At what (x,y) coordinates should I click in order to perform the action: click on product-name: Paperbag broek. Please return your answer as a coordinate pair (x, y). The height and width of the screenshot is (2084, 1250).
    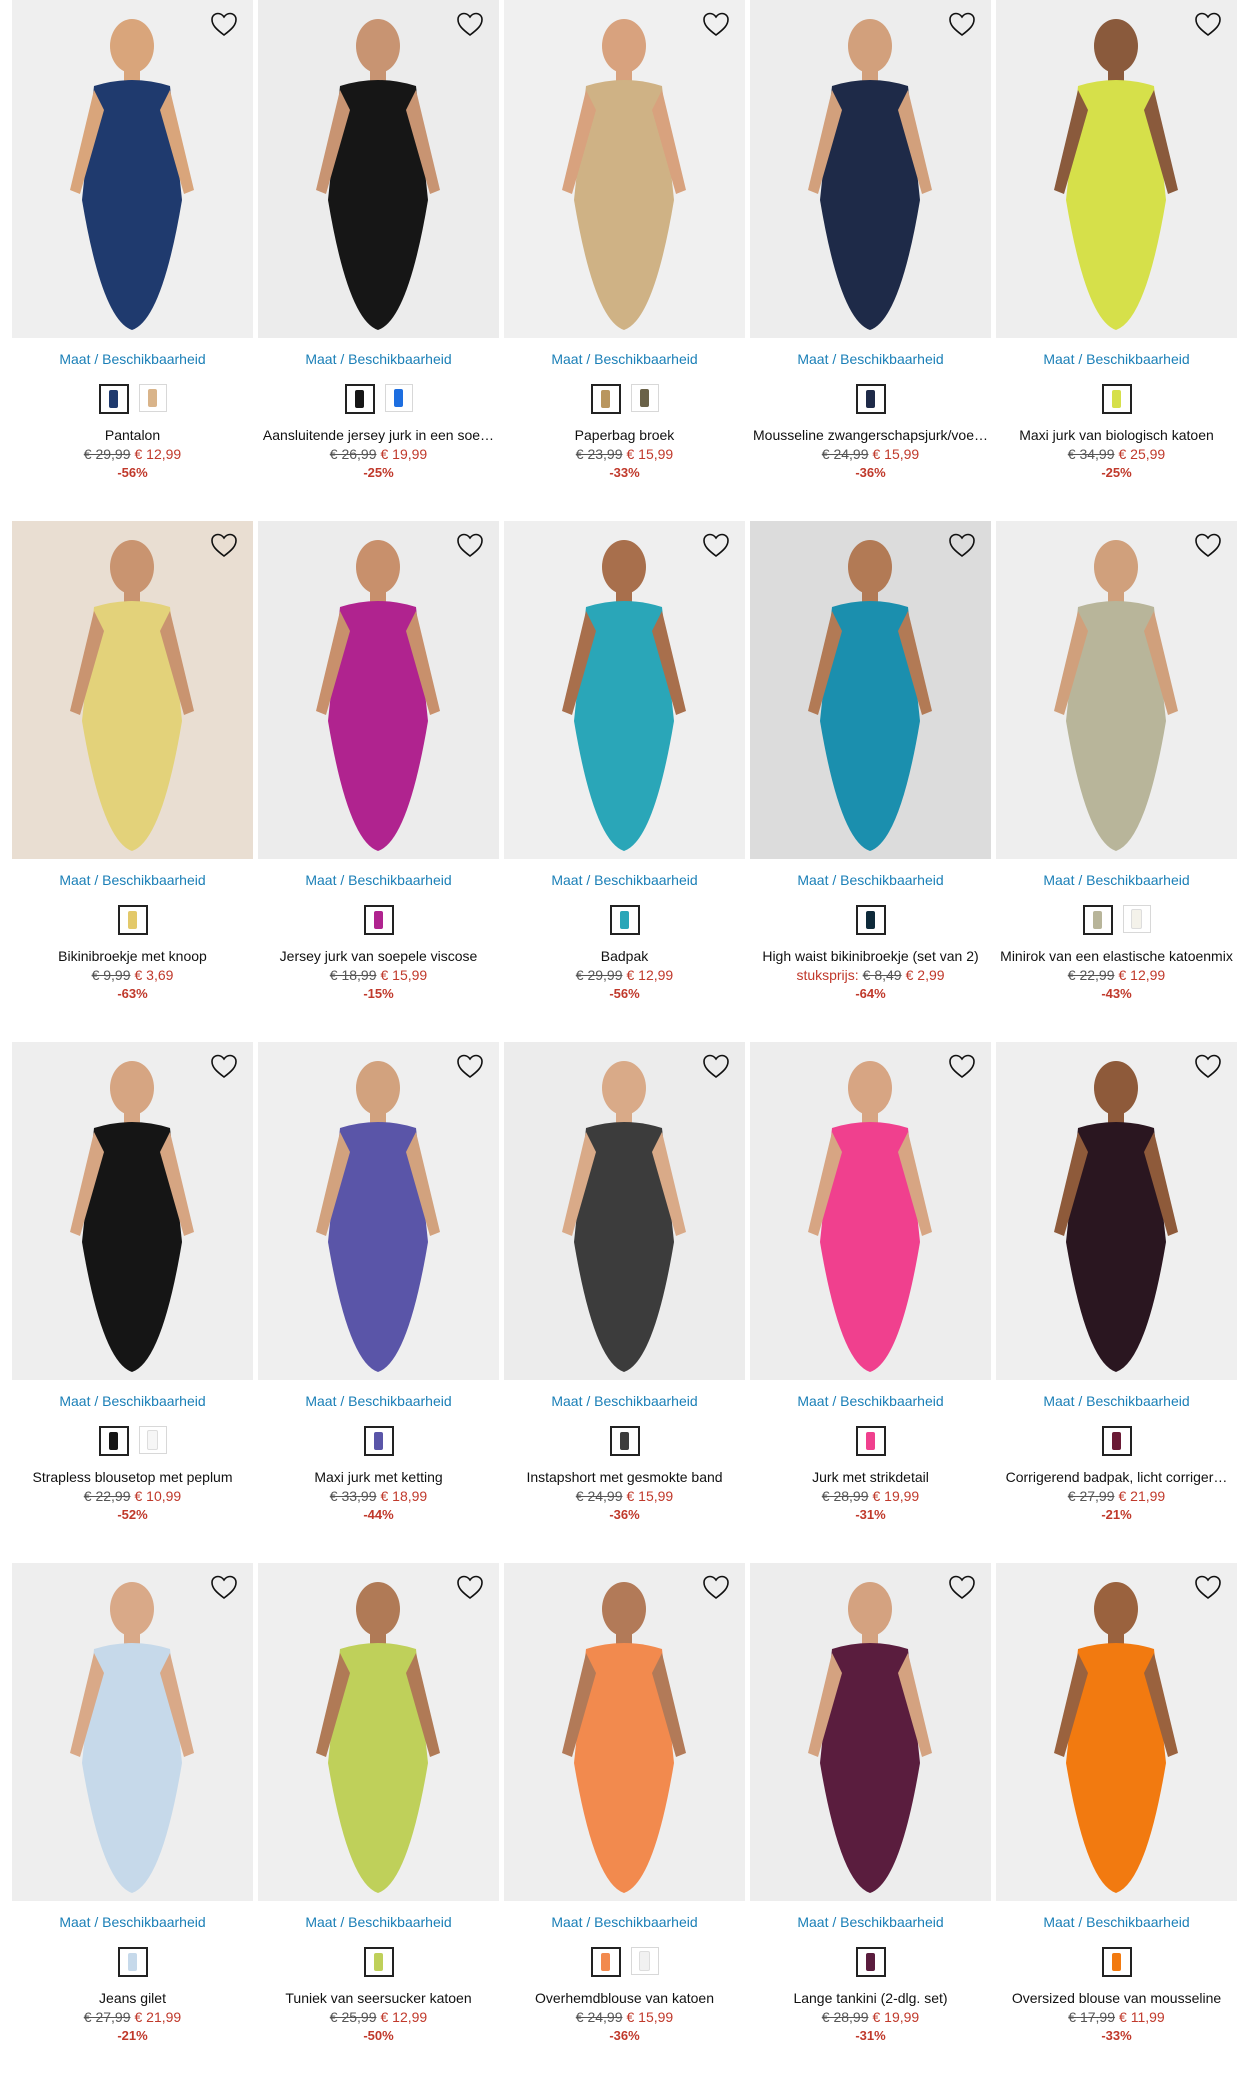
    Looking at the image, I should click on (624, 435).